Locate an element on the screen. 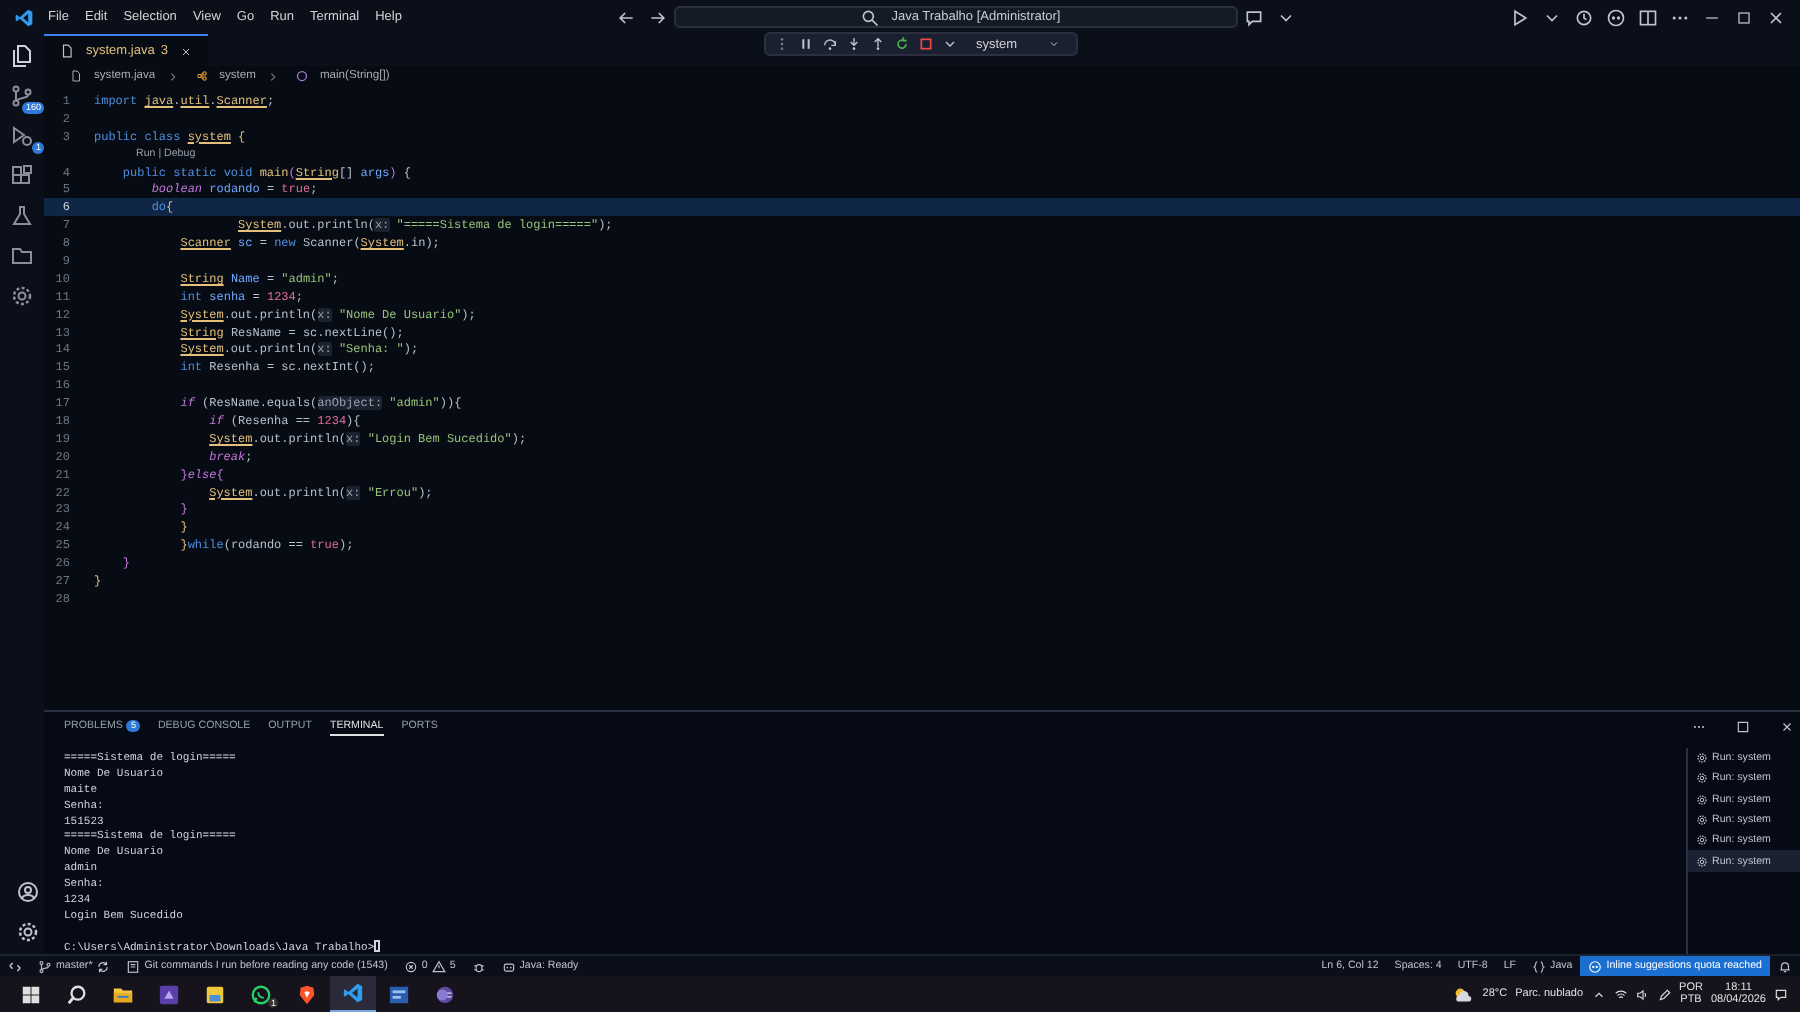 This screenshot has width=1800, height=1012. run-debug-icon is located at coordinates (22, 136).